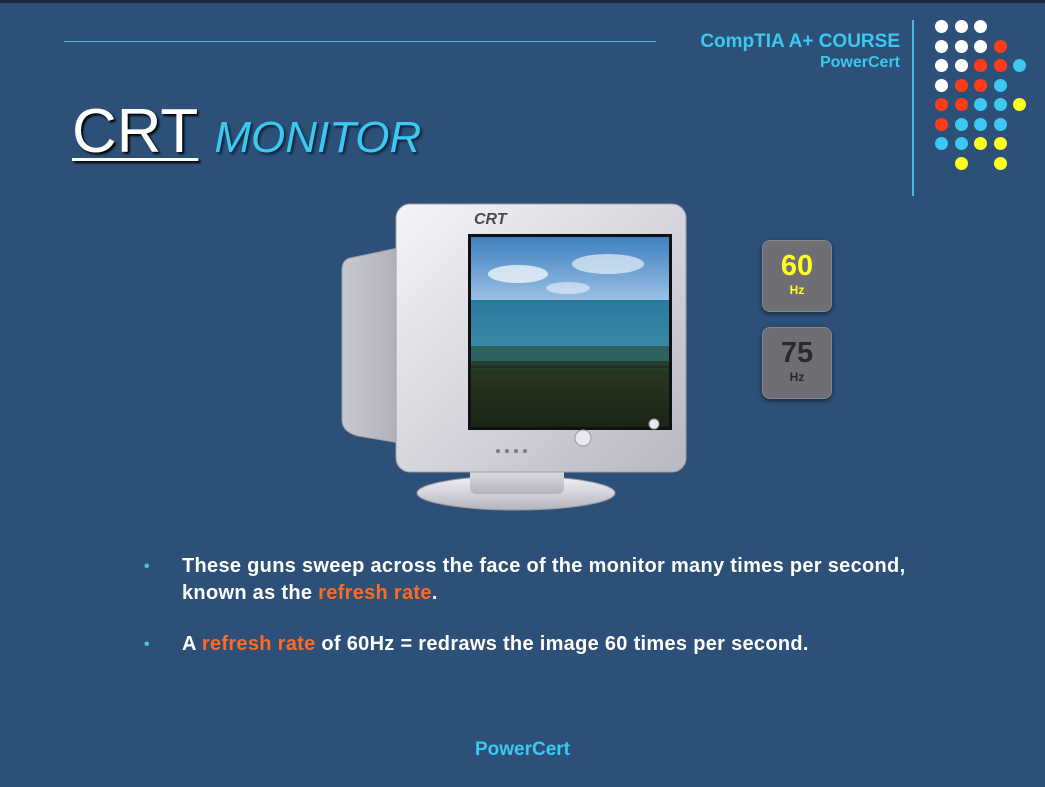 The image size is (1045, 787). What do you see at coordinates (522, 1) in the screenshot?
I see `top-border` at bounding box center [522, 1].